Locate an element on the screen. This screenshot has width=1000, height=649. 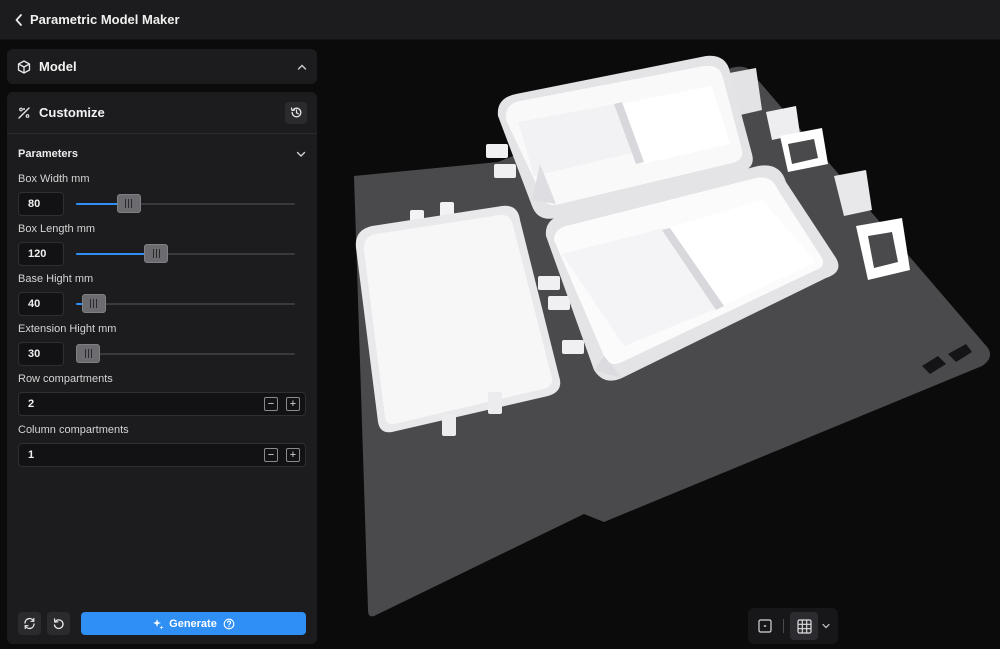
param-label: Extension Hight mm is located at coordinates (67, 329).